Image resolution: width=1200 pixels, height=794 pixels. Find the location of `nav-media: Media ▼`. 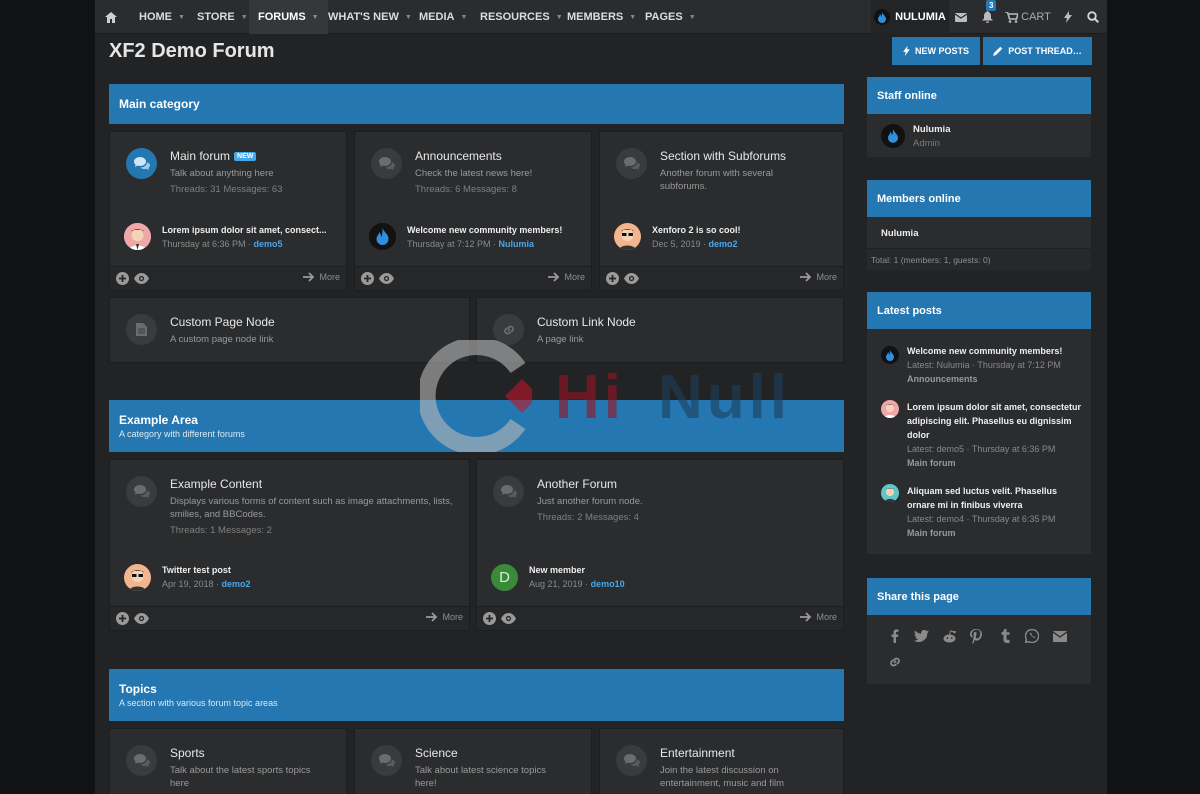

nav-media: Media ▼ is located at coordinates (443, 17).